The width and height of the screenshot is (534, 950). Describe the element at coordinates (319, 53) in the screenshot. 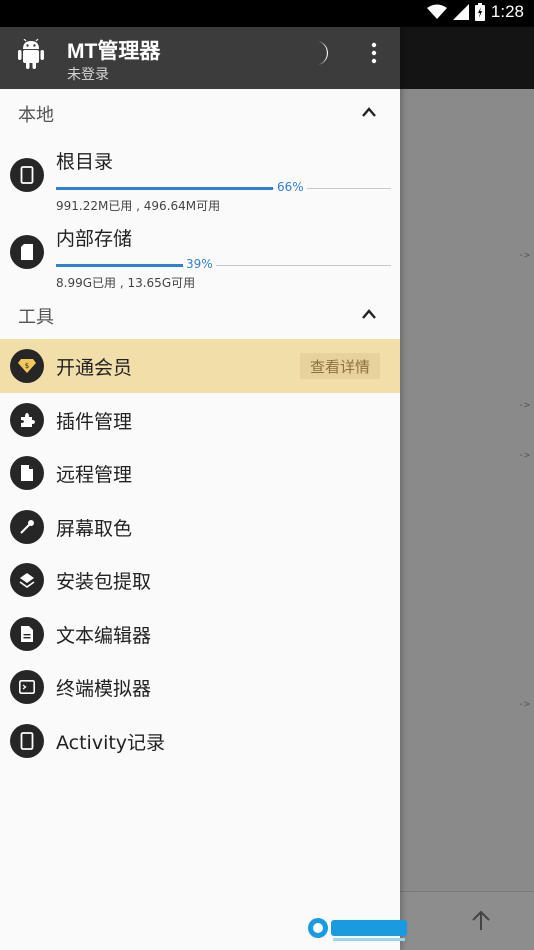

I see `night-mode-icon` at that location.